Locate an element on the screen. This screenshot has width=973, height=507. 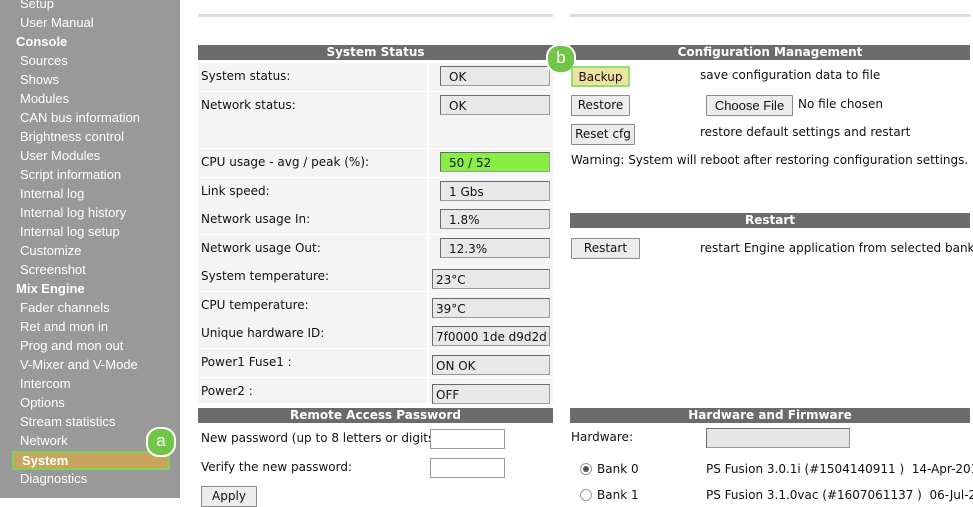
sidebar-item-intercom: Intercom is located at coordinates (45, 384).